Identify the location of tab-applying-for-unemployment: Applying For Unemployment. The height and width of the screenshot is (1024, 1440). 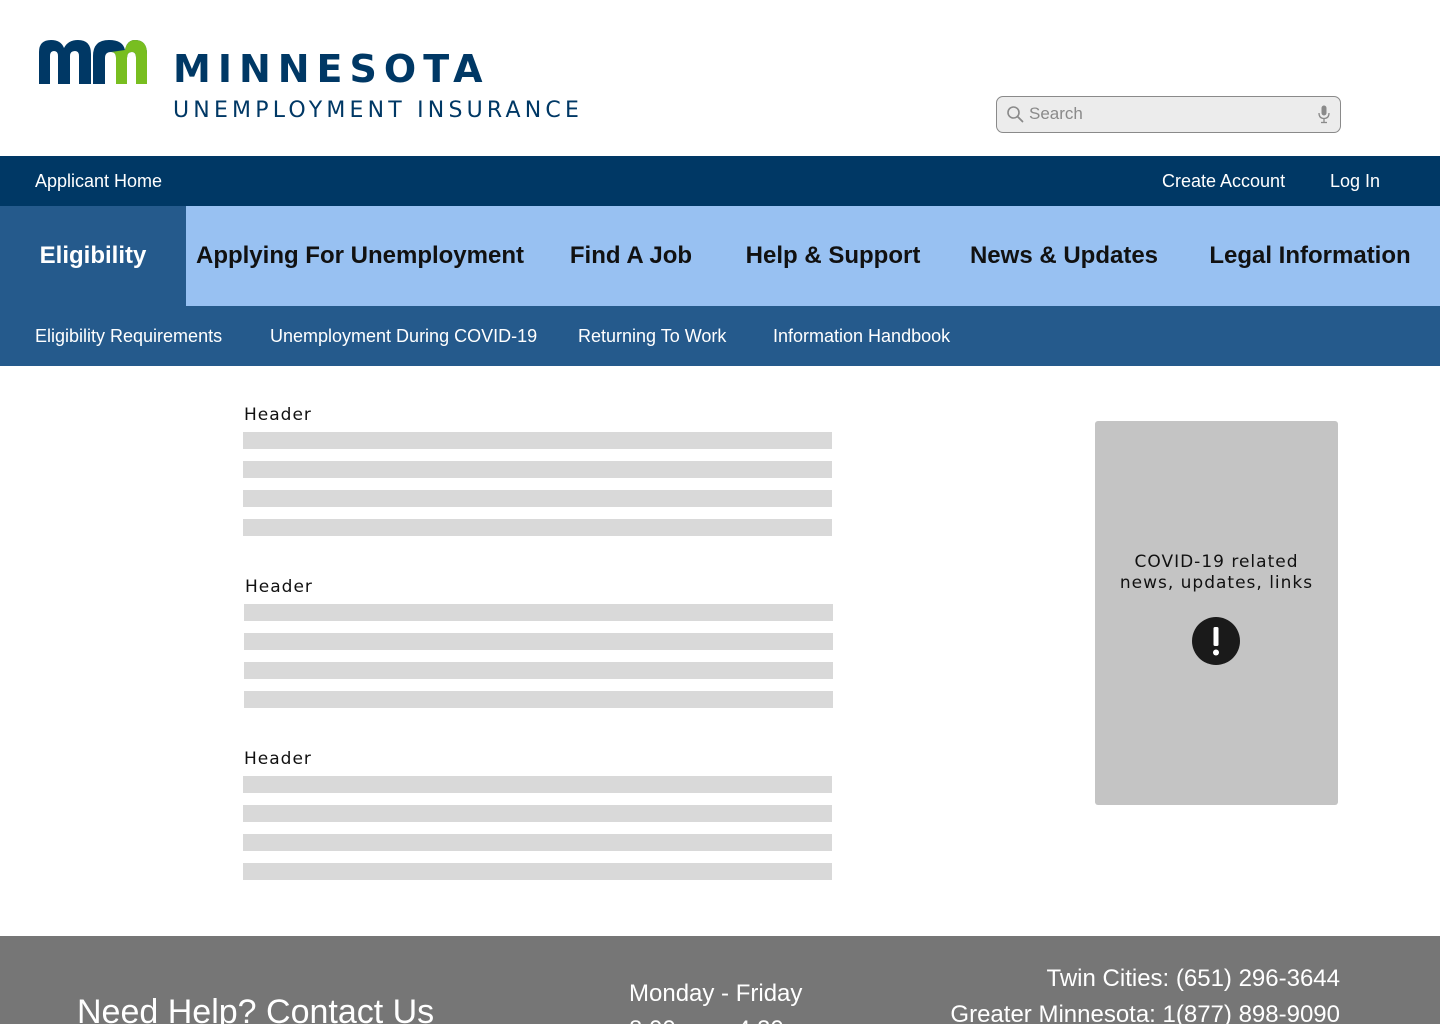
(360, 256).